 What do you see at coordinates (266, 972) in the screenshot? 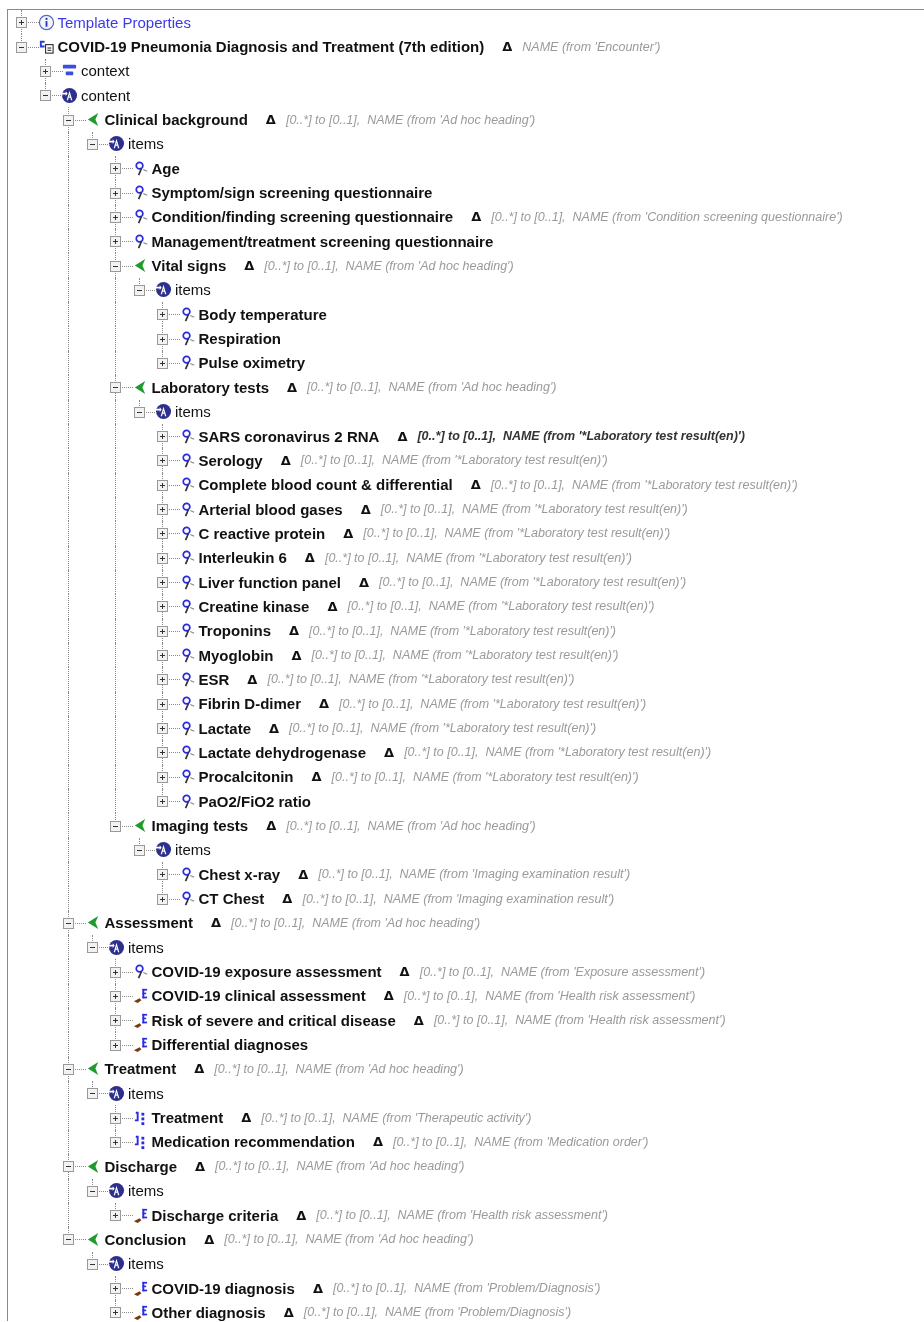
I see `node-label: COVID-19 exposure assessment` at bounding box center [266, 972].